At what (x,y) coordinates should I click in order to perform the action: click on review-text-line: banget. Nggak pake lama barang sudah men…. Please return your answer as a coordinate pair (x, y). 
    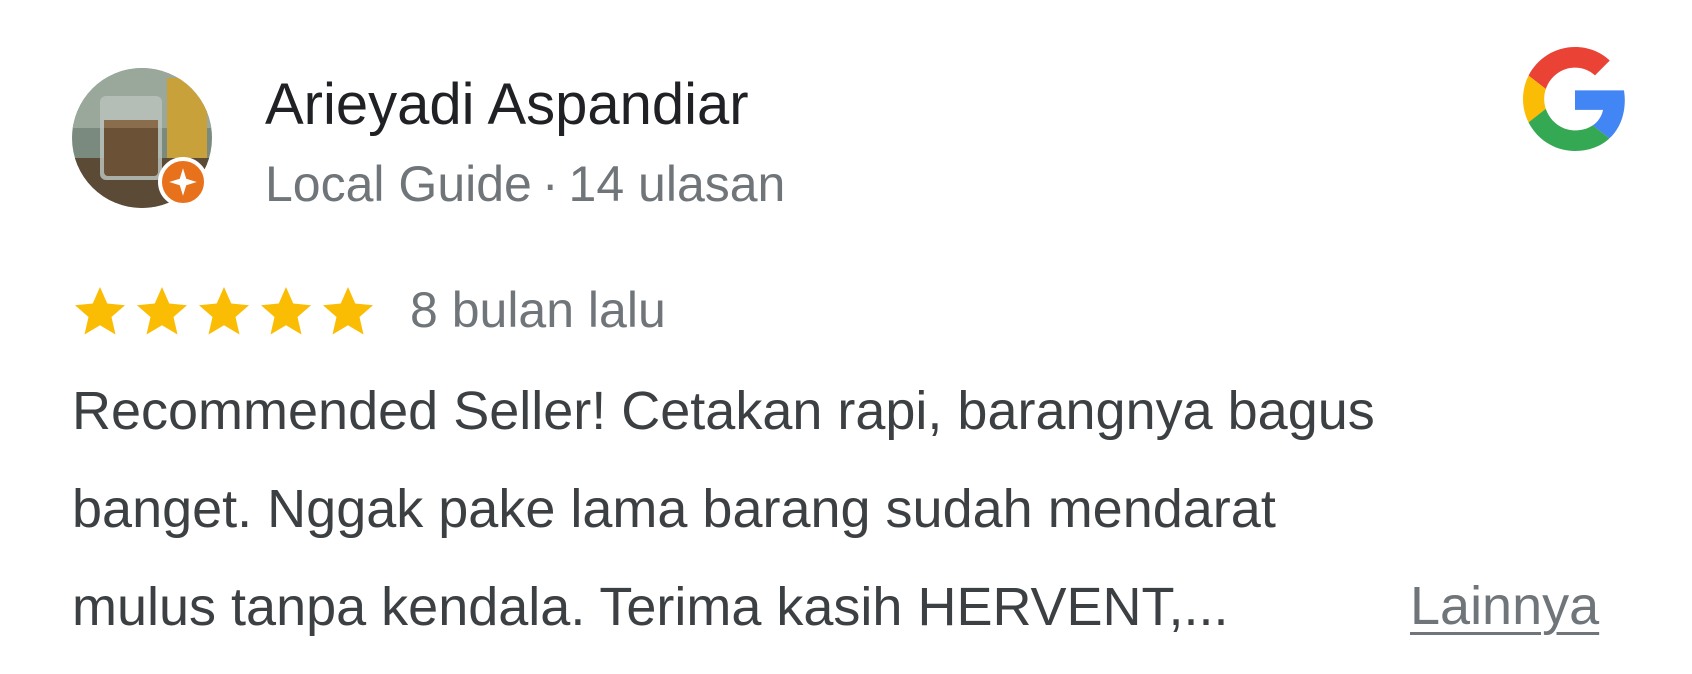
    Looking at the image, I should click on (674, 509).